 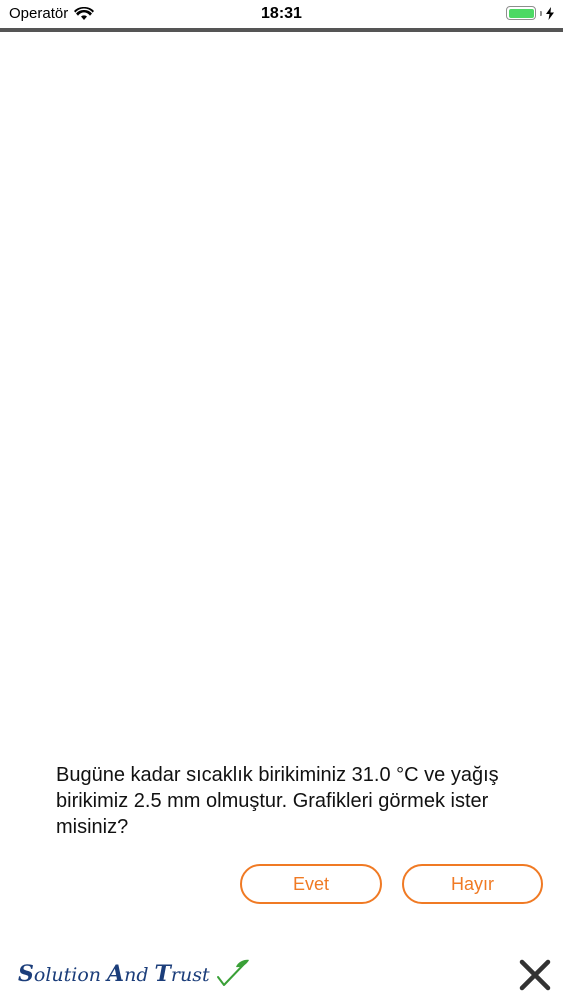 I want to click on logo-word-solution: Solution, so click(x=59, y=974).